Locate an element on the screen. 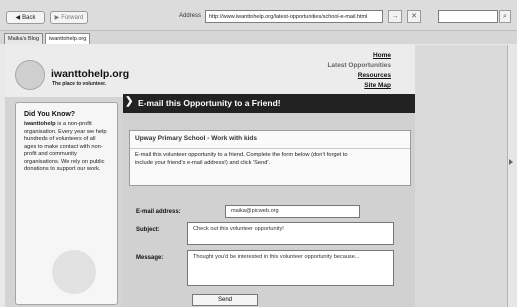 This screenshot has width=517, height=307. scroll-arrow-icon is located at coordinates (511, 162).